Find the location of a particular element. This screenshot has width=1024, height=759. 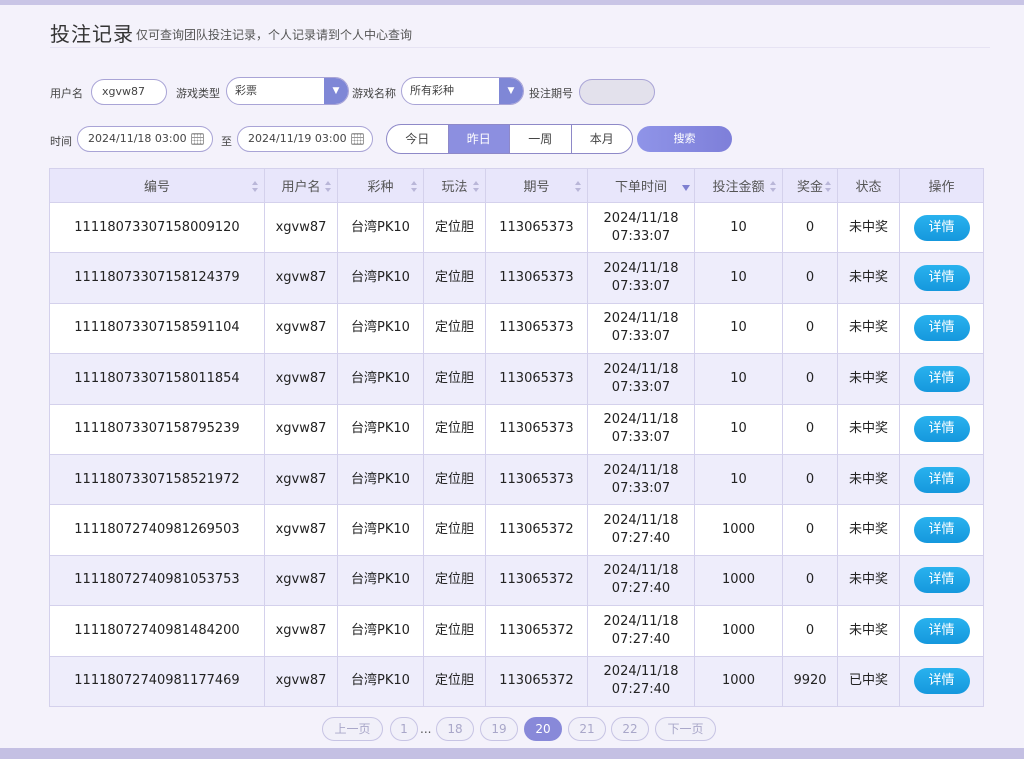

page-button-18: 18 is located at coordinates (455, 729).